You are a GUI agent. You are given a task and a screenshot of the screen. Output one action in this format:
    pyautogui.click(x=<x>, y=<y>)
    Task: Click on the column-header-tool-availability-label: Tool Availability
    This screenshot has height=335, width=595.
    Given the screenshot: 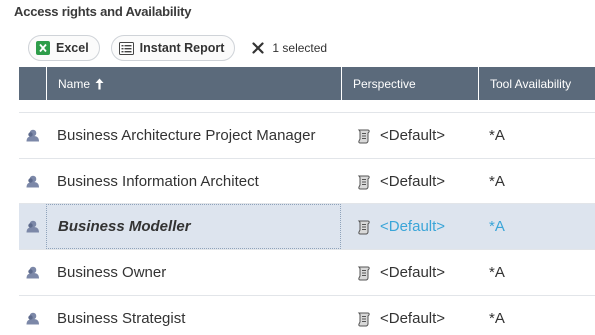 What is the action you would take?
    pyautogui.click(x=531, y=83)
    